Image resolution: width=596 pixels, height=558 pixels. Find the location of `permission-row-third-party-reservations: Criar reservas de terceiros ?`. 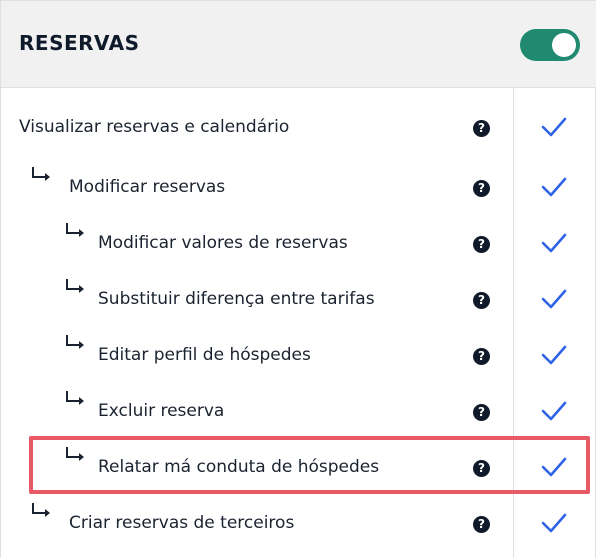

permission-row-third-party-reservations: Criar reservas de terceiros ? is located at coordinates (298, 525).